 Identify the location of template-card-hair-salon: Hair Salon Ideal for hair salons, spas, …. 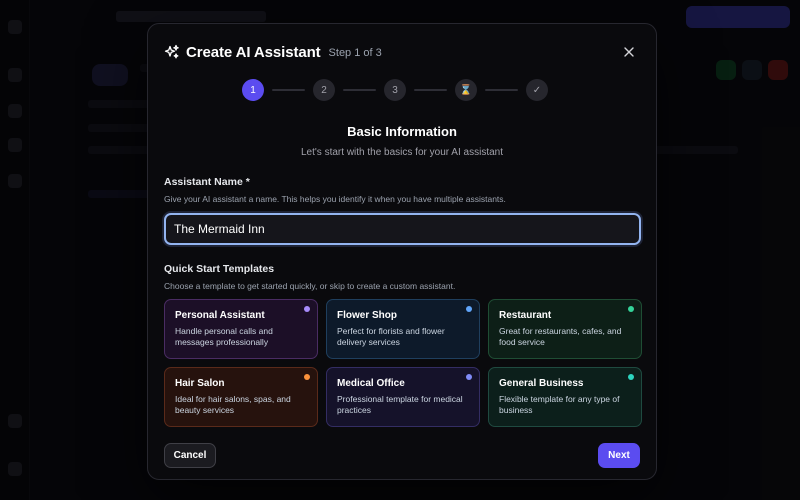
(241, 397).